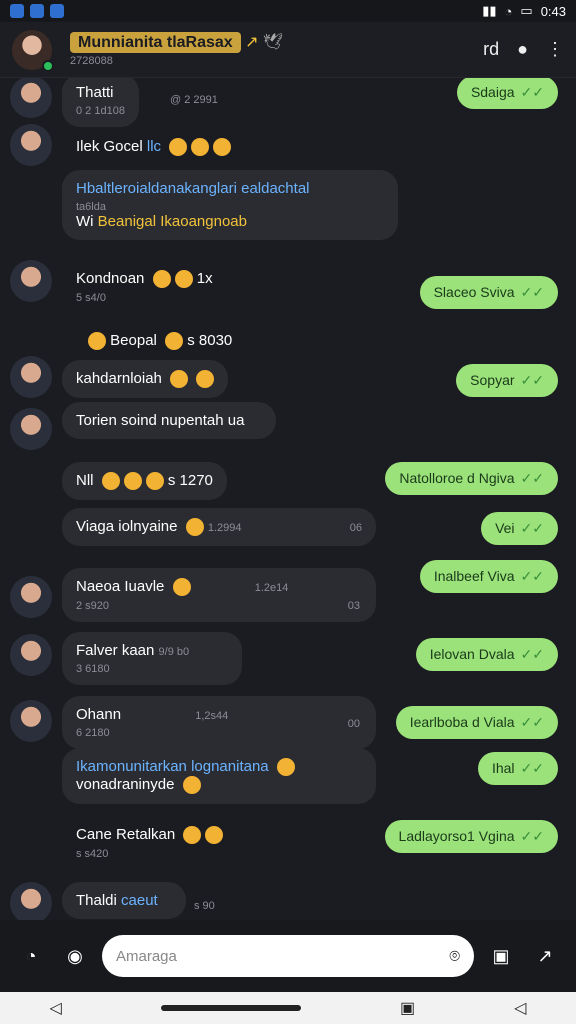 Image resolution: width=576 pixels, height=1024 pixels. Describe the element at coordinates (125, 785) in the screenshot. I see `message-text: vonadraninyde` at that location.